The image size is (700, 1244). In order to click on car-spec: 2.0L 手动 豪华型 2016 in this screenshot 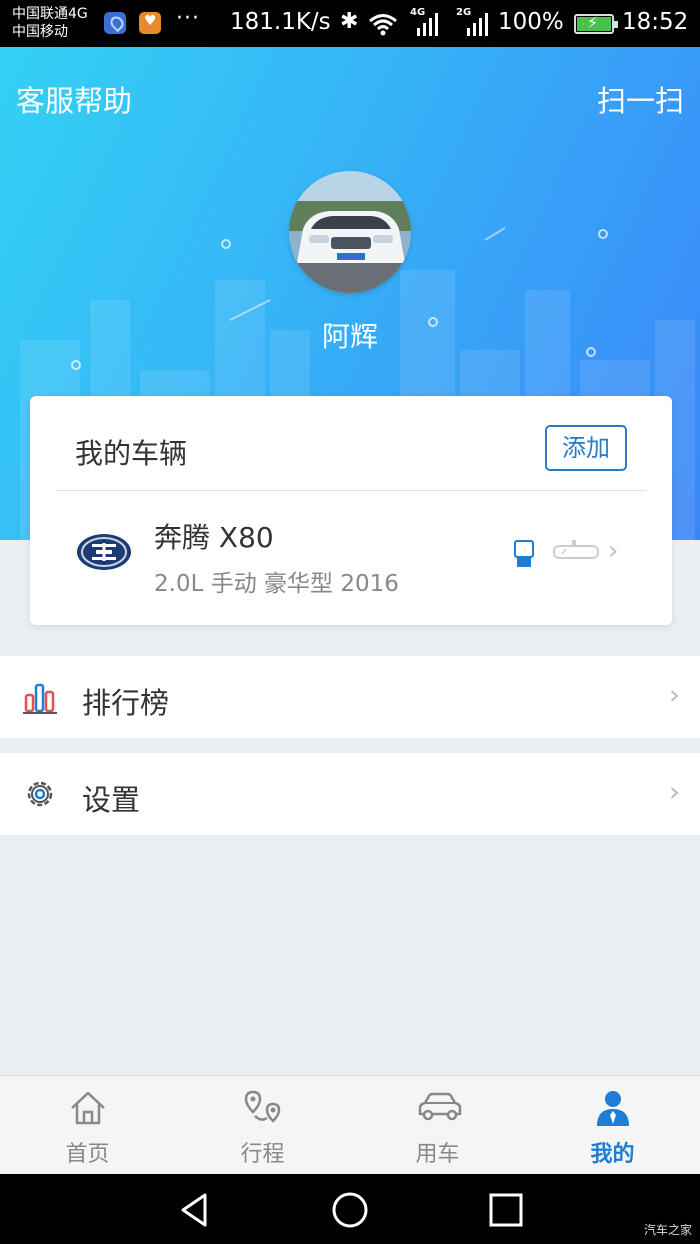, I will do `click(276, 584)`.